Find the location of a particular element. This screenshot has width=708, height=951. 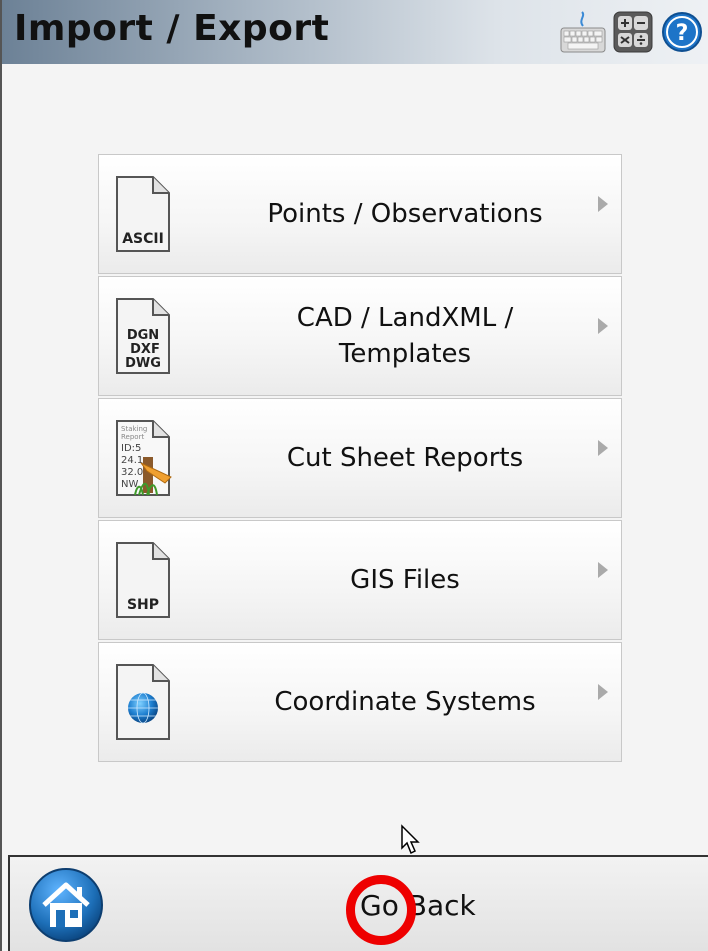

svg-text: Report is located at coordinates (132, 437).